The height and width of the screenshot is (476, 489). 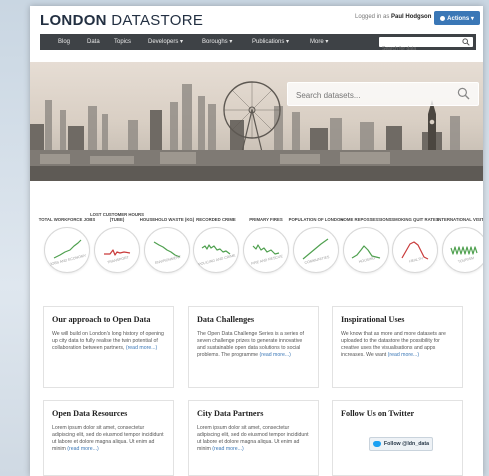 I want to click on nav-item-data: Data, so click(x=93, y=42).